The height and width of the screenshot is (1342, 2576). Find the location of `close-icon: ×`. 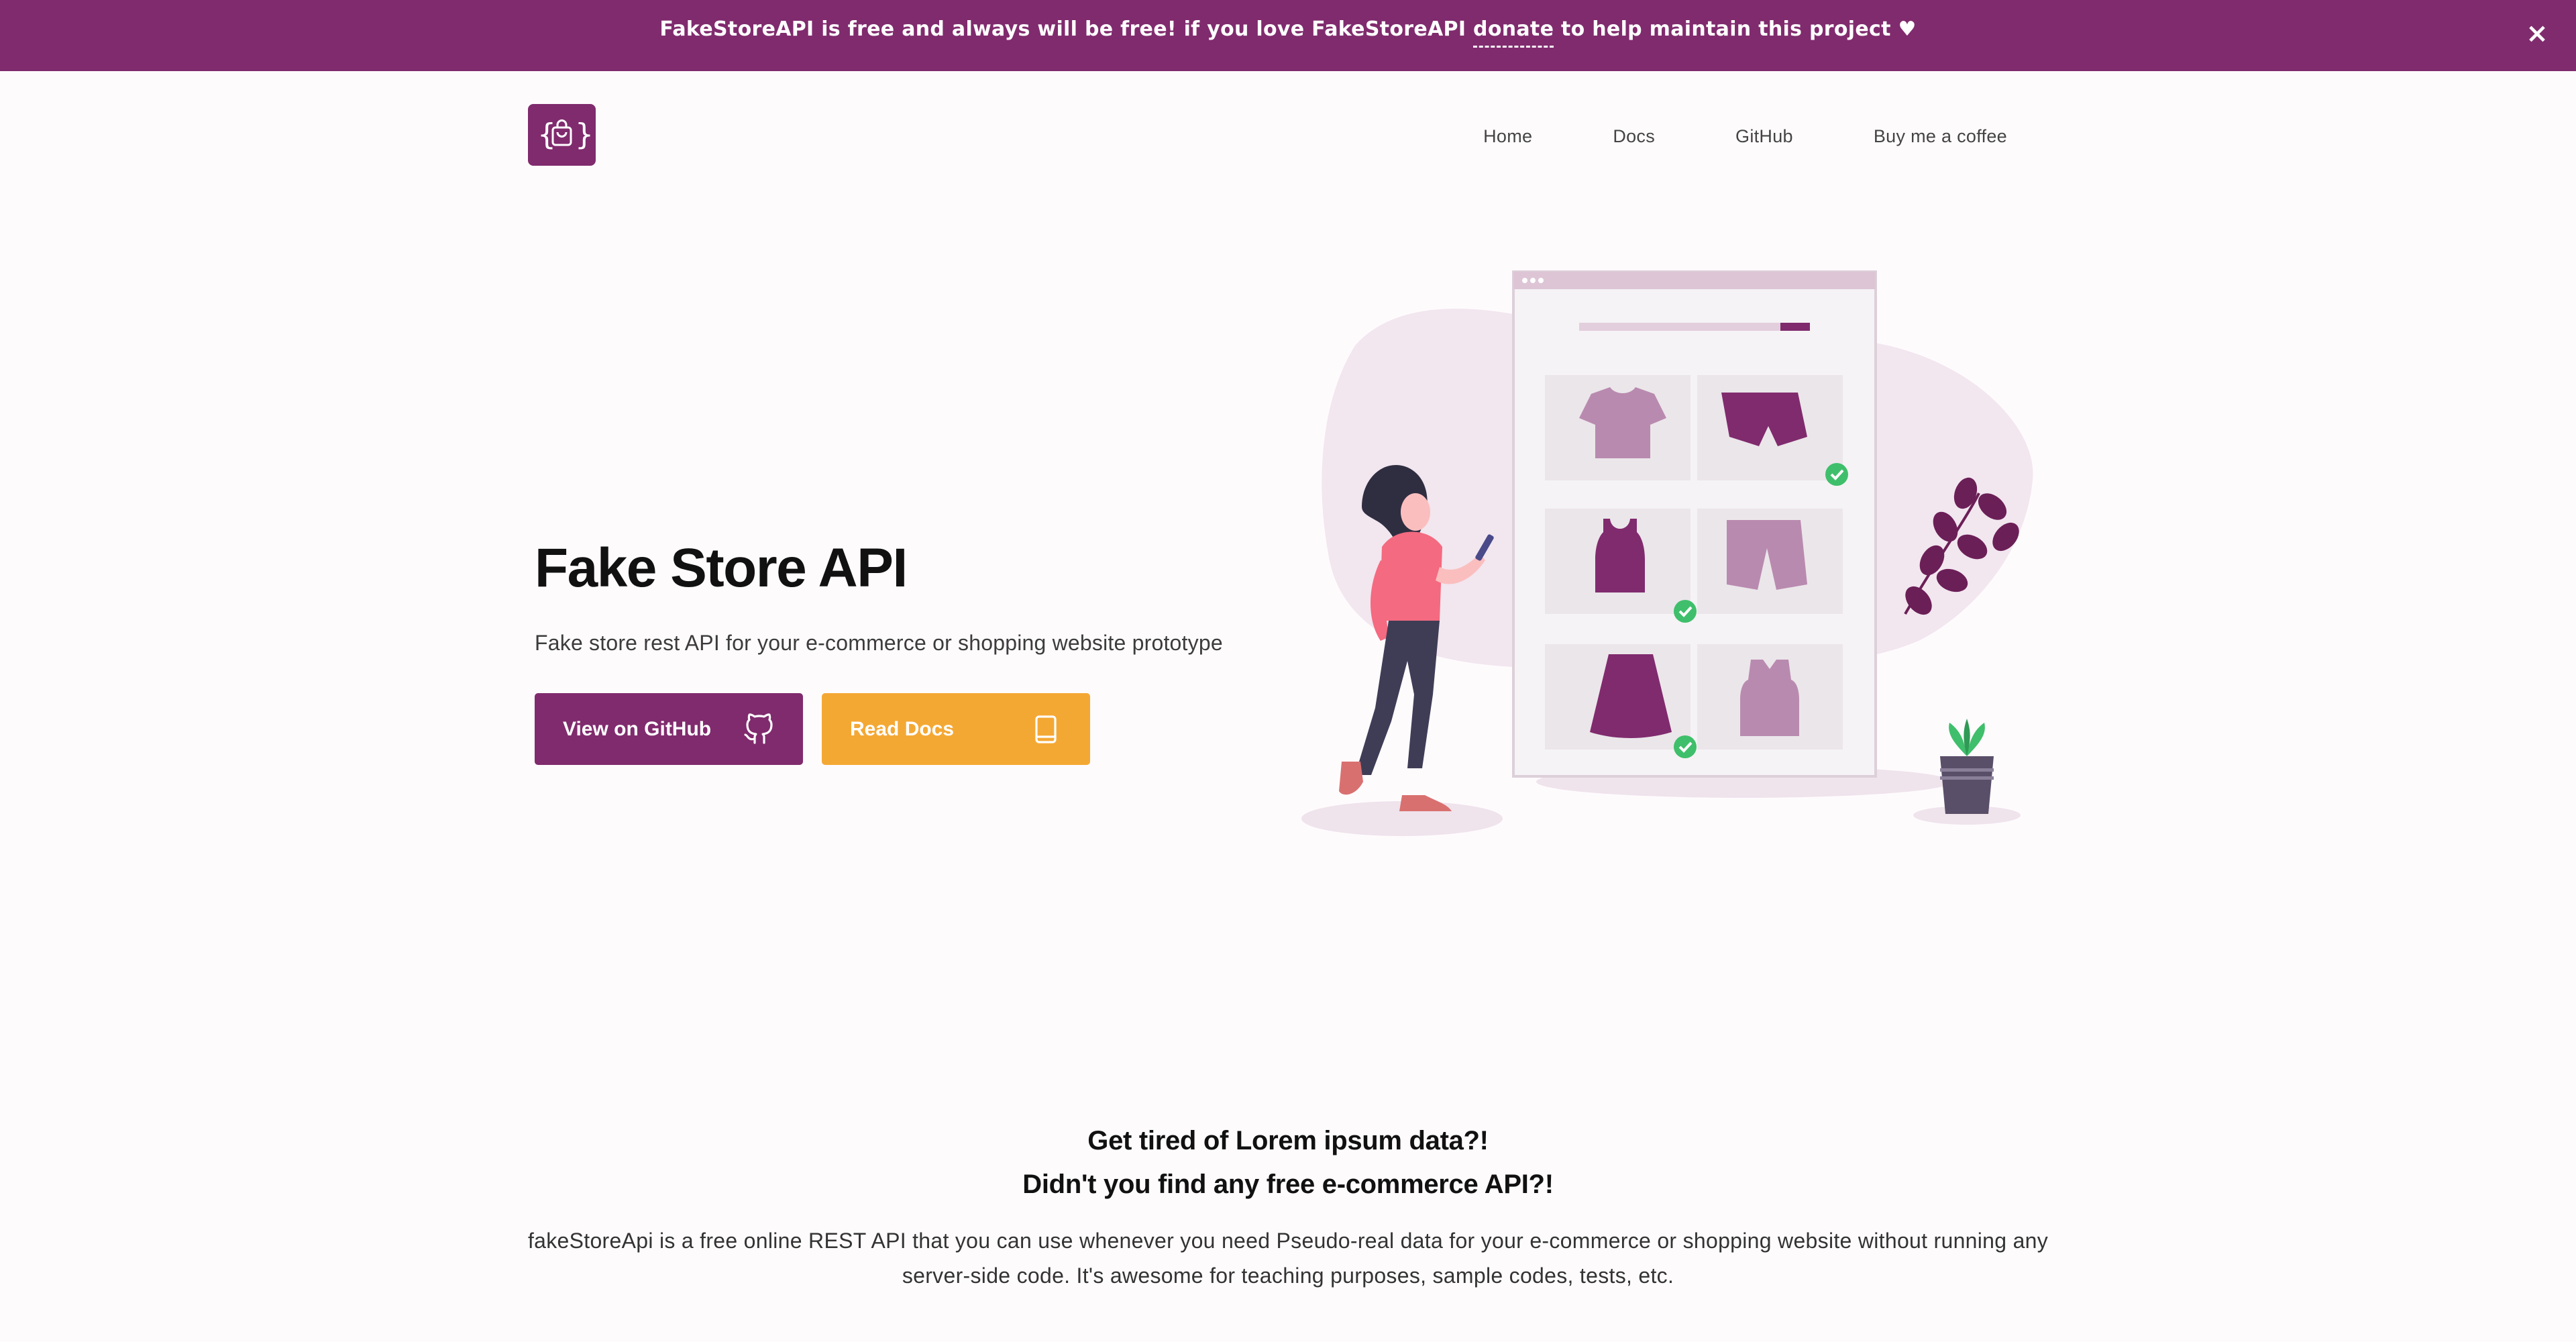

close-icon: × is located at coordinates (2537, 34).